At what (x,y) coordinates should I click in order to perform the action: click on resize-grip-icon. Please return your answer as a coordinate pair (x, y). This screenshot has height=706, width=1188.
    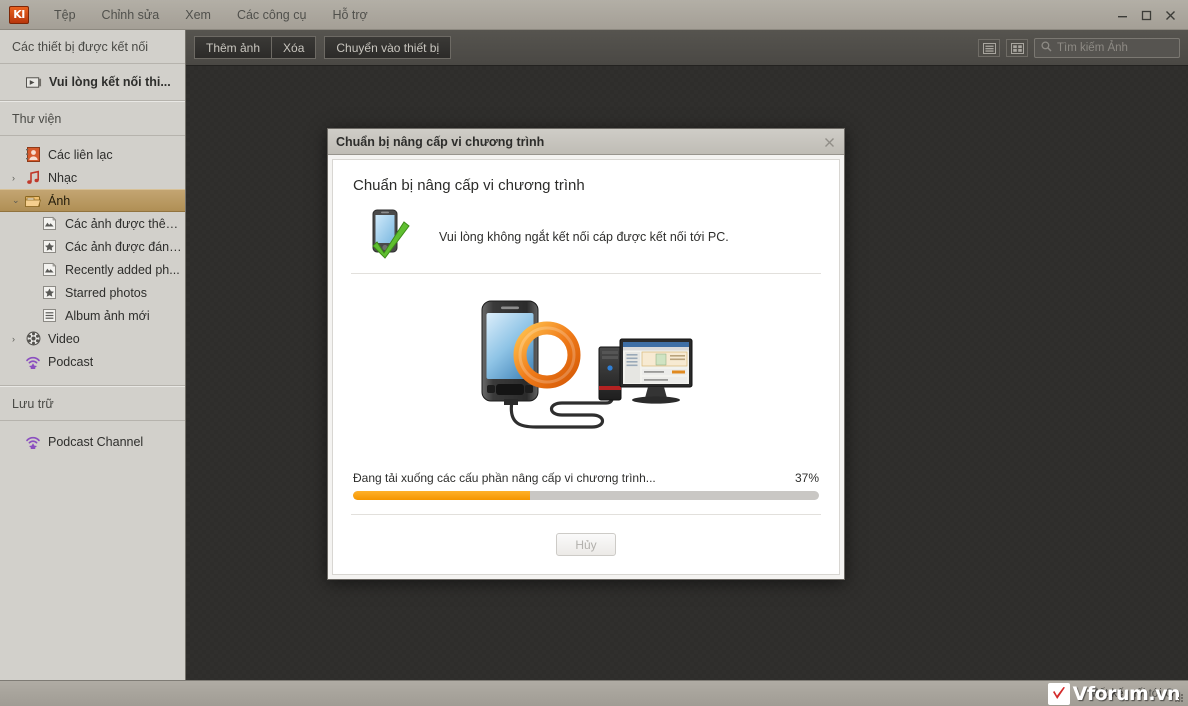
    Looking at the image, I should click on (1179, 698).